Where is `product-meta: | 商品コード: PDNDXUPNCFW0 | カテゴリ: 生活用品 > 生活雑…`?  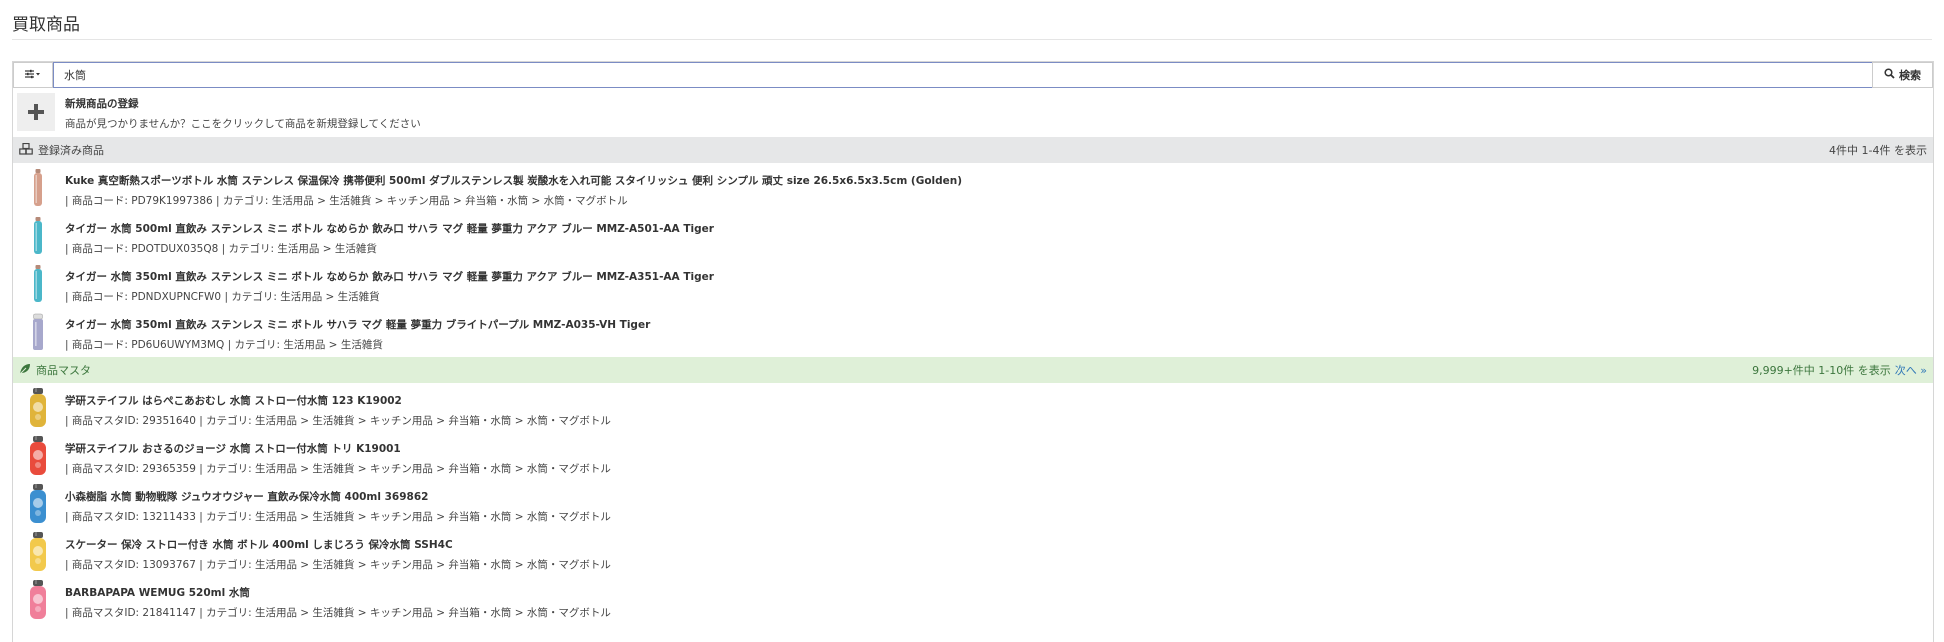 product-meta: | 商品コード: PDNDXUPNCFW0 | カテゴリ: 生活用品 > 生活雑… is located at coordinates (222, 297).